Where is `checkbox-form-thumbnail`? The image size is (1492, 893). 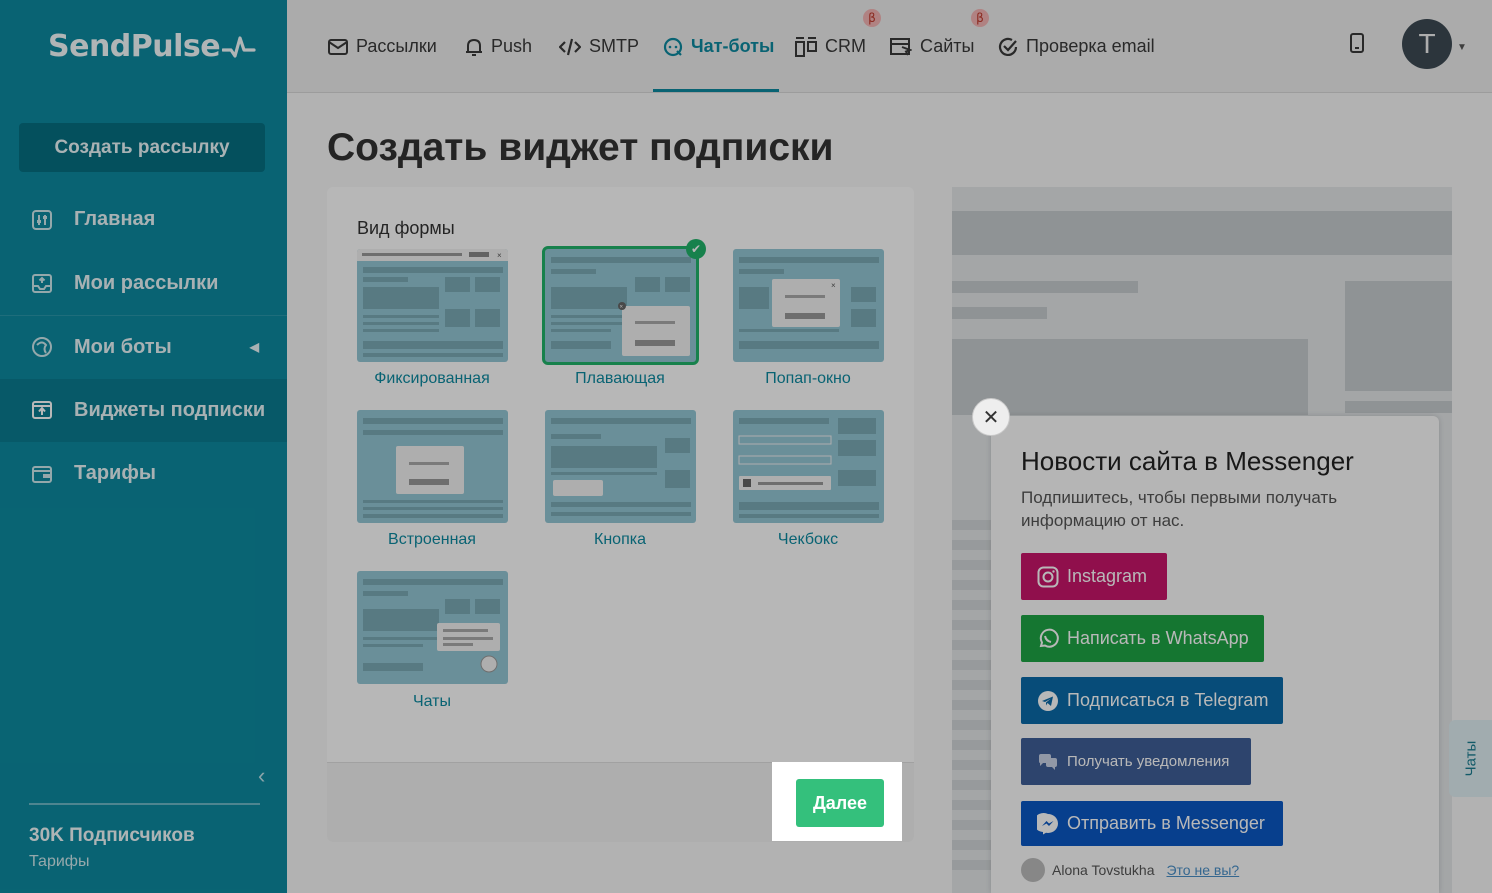
checkbox-form-thumbnail is located at coordinates (808, 468).